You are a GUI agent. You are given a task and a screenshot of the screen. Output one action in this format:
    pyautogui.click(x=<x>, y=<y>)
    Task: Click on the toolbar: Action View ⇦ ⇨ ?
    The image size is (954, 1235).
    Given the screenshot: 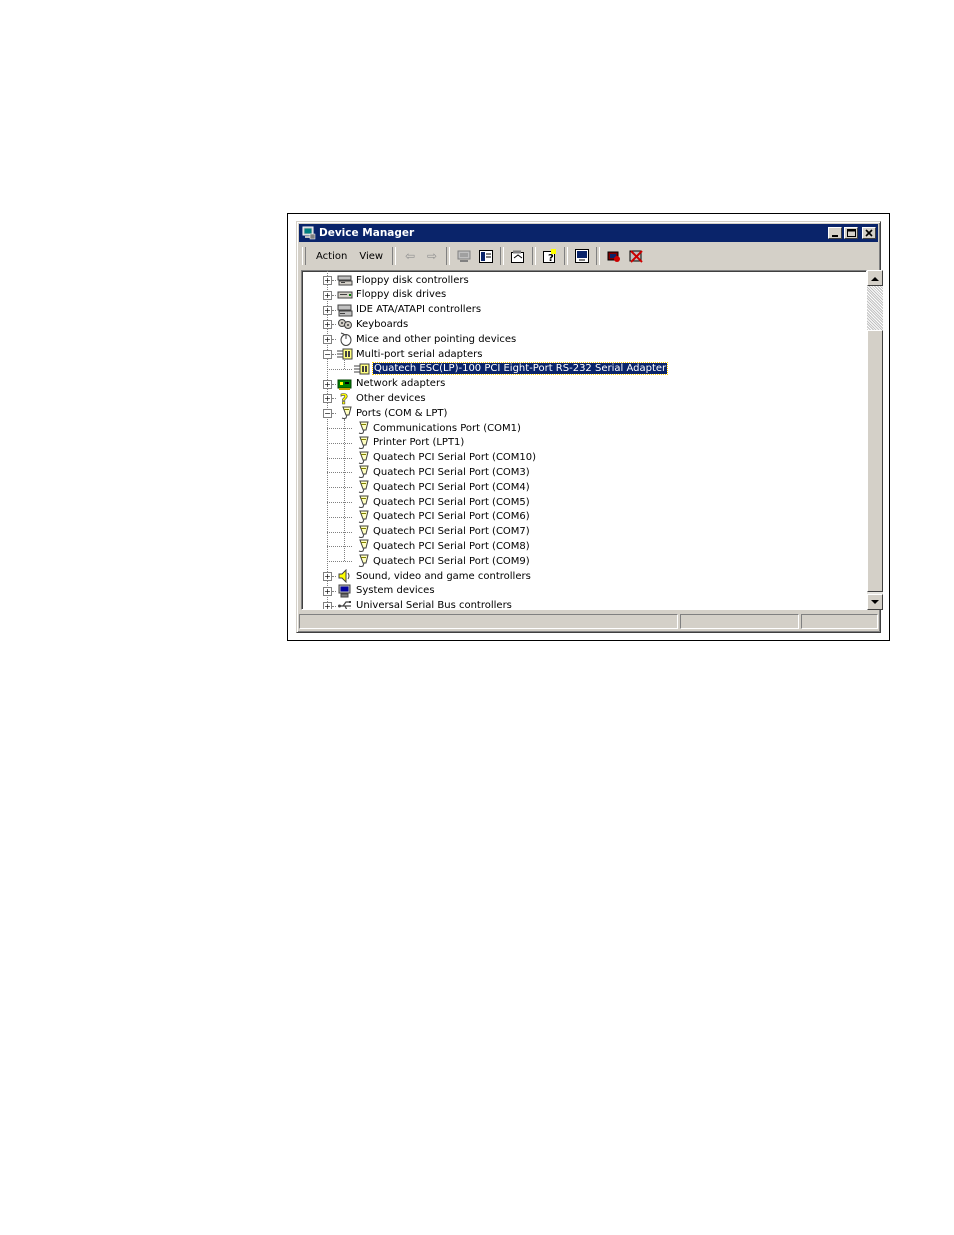 What is the action you would take?
    pyautogui.click(x=588, y=256)
    